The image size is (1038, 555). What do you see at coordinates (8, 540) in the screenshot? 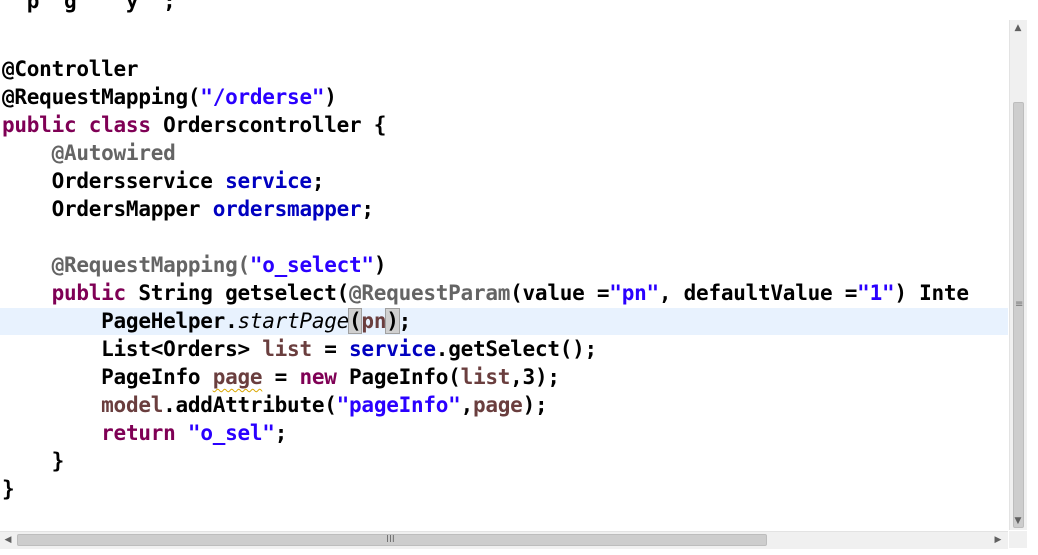
I see `scroll-left-arrow: ◀` at bounding box center [8, 540].